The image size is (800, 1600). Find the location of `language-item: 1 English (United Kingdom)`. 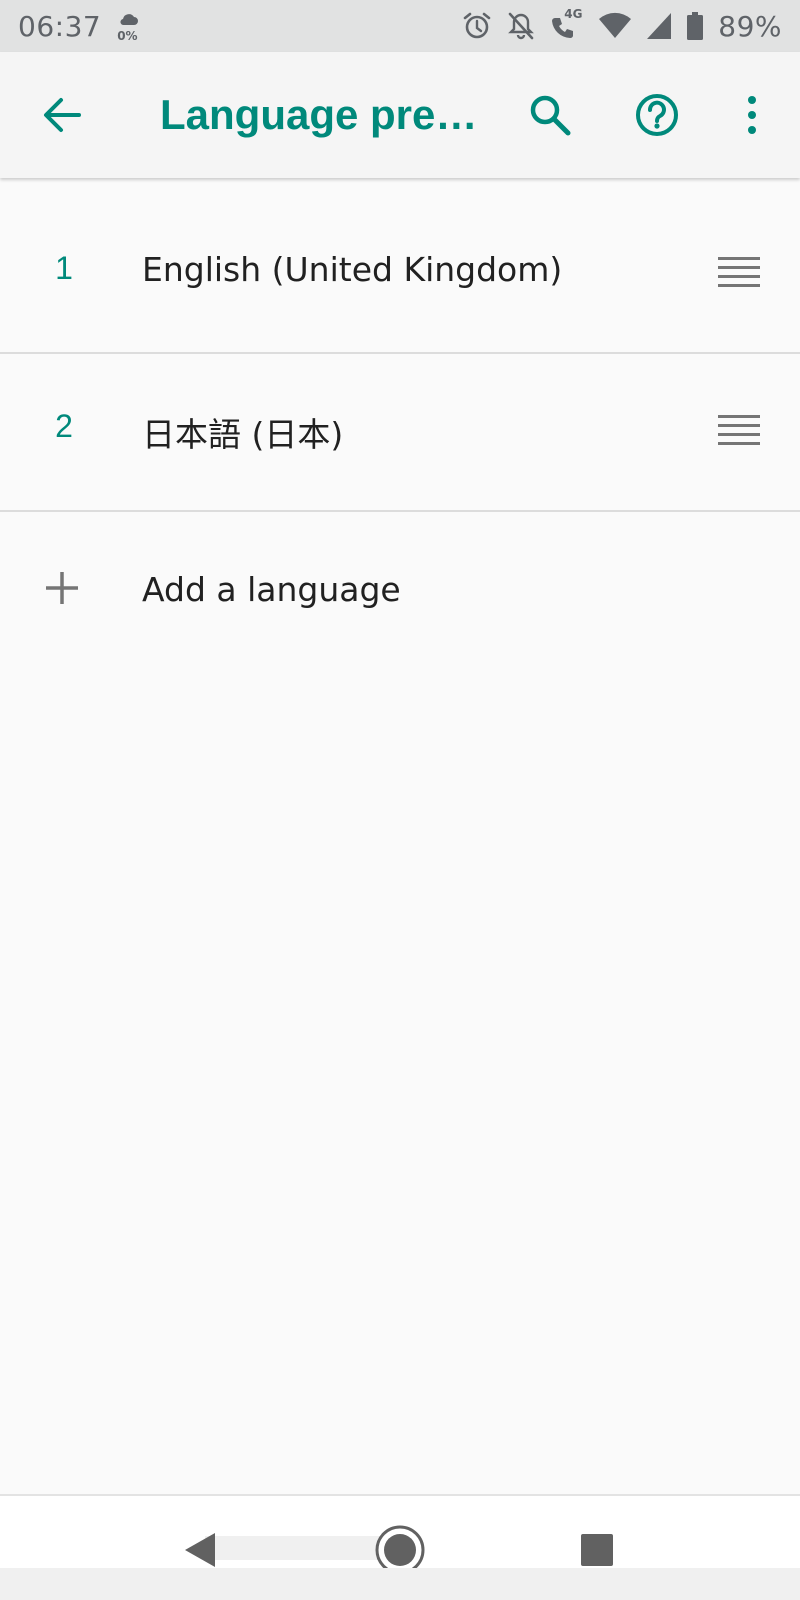

language-item: 1 English (United Kingdom) is located at coordinates (400, 266).